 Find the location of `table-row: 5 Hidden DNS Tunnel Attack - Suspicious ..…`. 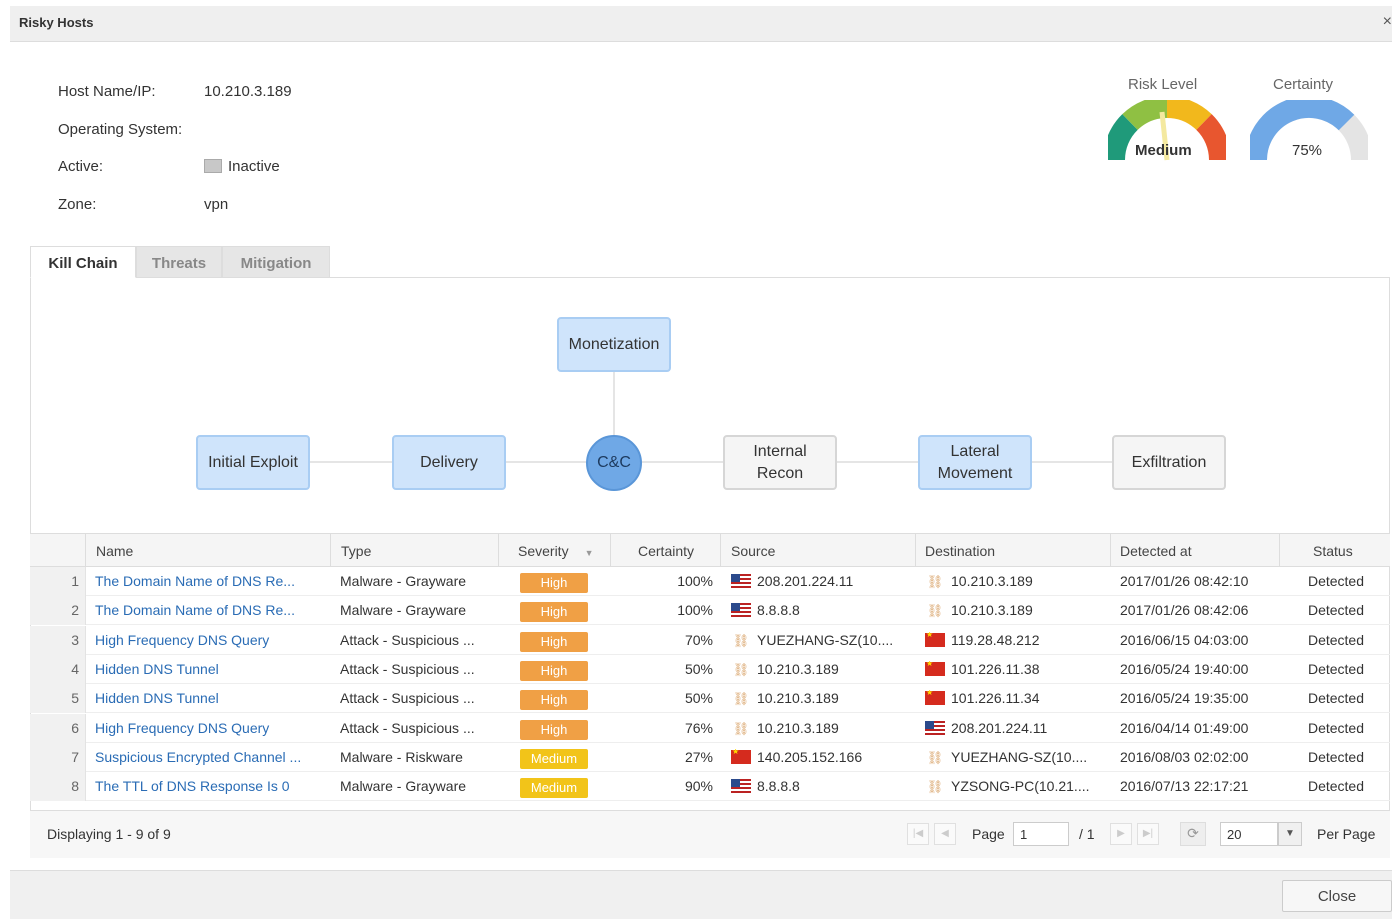

table-row: 5 Hidden DNS Tunnel Attack - Suspicious ..… is located at coordinates (710, 699).